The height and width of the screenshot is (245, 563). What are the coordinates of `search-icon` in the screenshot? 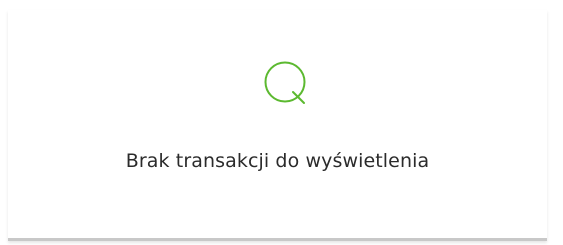 It's located at (285, 82).